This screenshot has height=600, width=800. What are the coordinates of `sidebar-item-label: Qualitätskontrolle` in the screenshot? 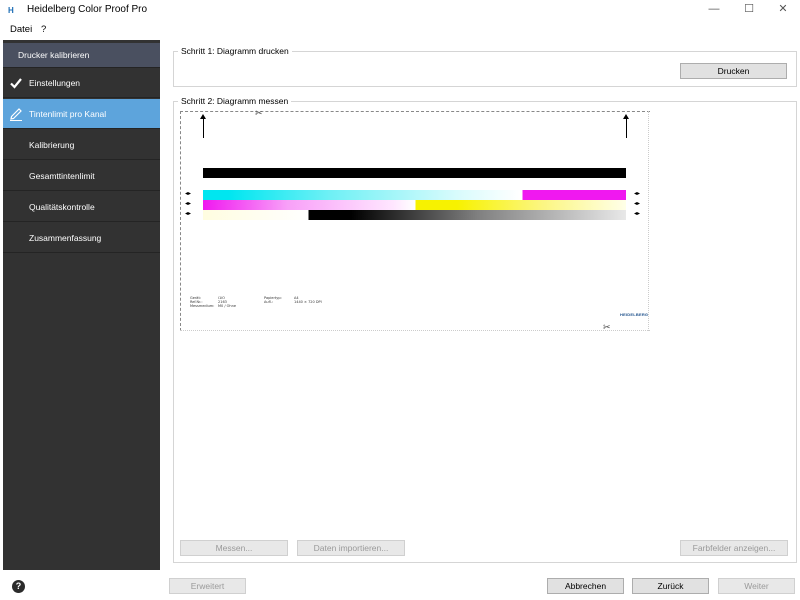 It's located at (62, 207).